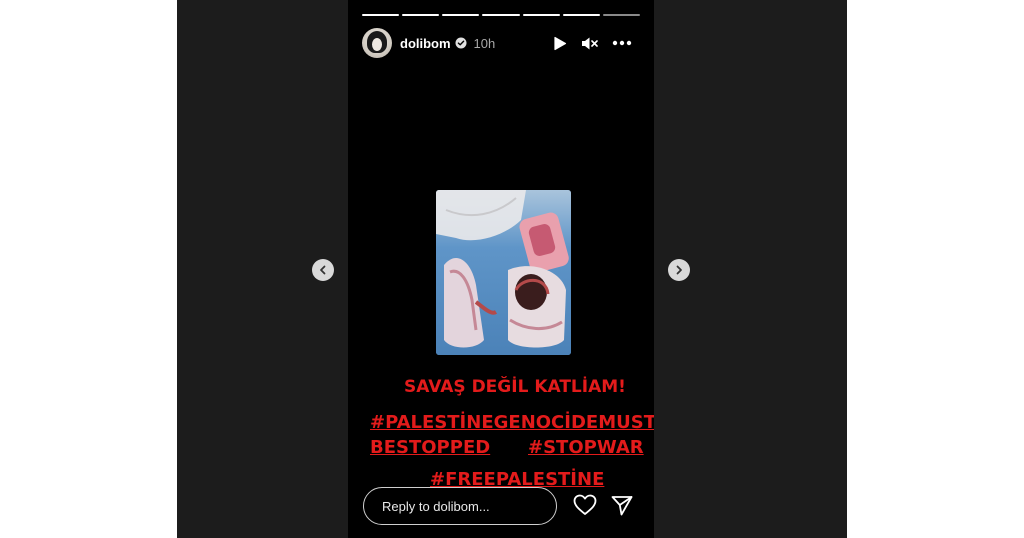 This screenshot has height=538, width=1024. I want to click on story-photo, so click(503, 272).